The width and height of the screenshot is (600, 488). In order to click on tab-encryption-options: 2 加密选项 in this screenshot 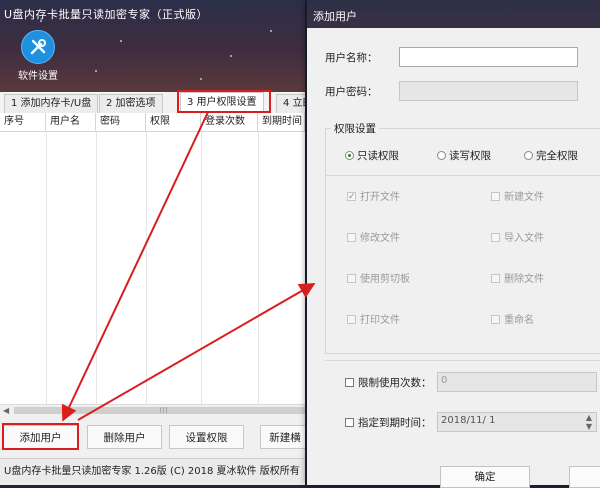, I will do `click(131, 103)`.